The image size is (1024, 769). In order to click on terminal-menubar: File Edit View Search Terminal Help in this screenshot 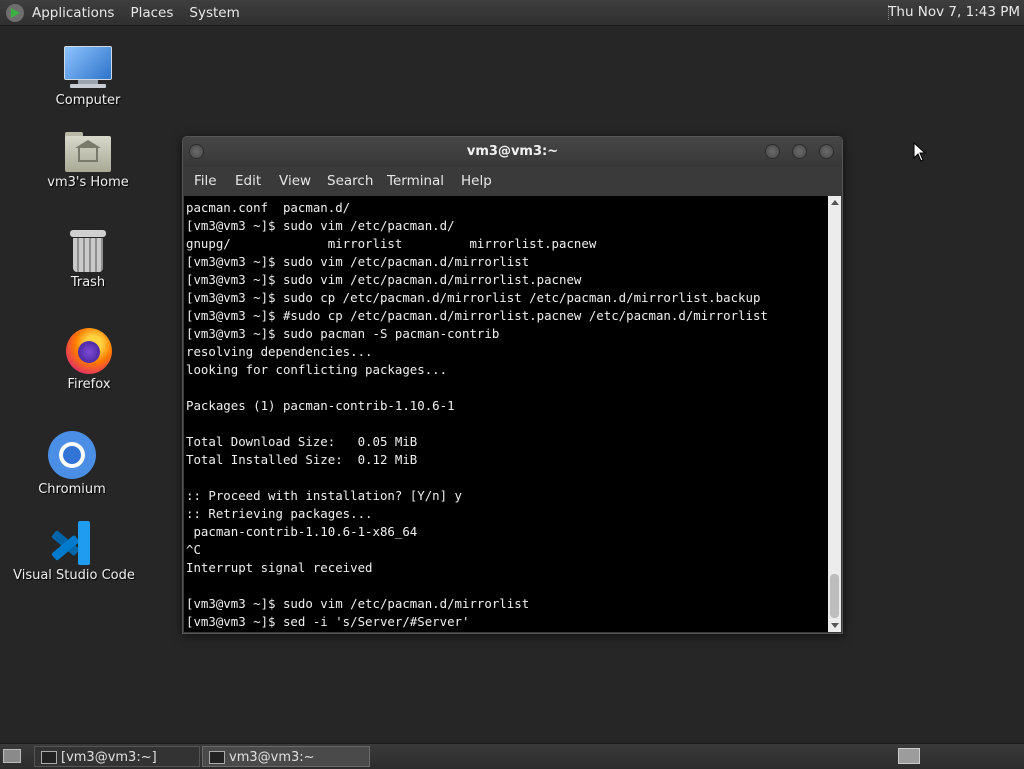, I will do `click(512, 182)`.